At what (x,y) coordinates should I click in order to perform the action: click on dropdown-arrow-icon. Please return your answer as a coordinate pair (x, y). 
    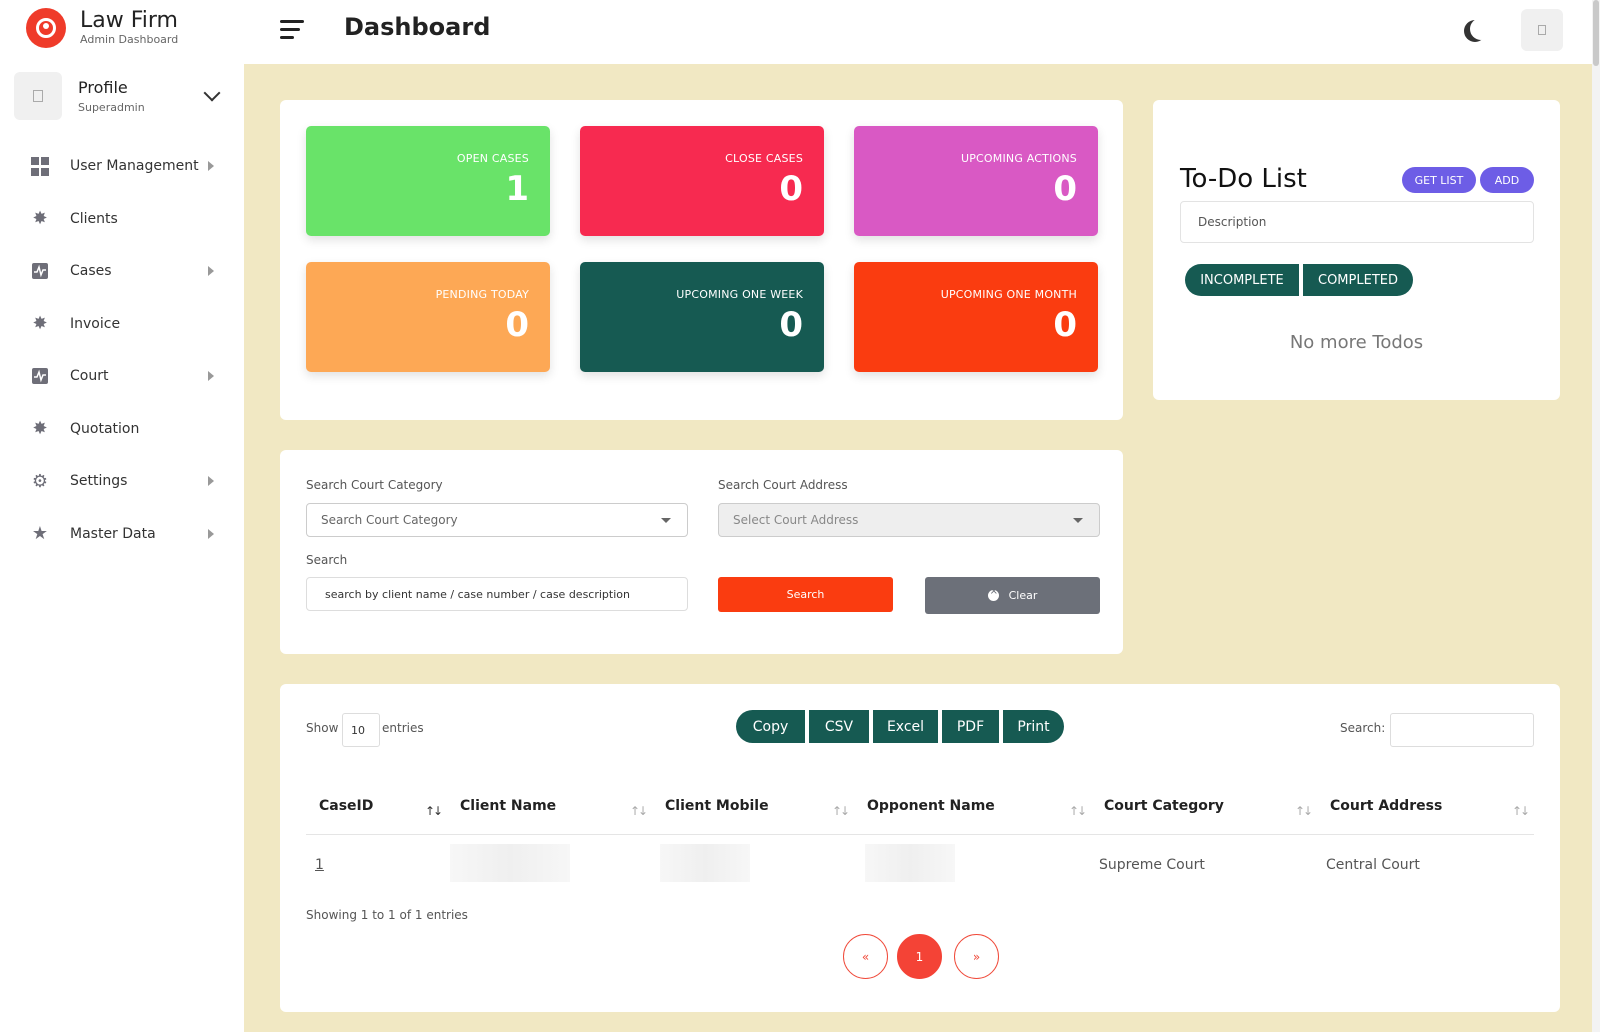
    Looking at the image, I should click on (1078, 520).